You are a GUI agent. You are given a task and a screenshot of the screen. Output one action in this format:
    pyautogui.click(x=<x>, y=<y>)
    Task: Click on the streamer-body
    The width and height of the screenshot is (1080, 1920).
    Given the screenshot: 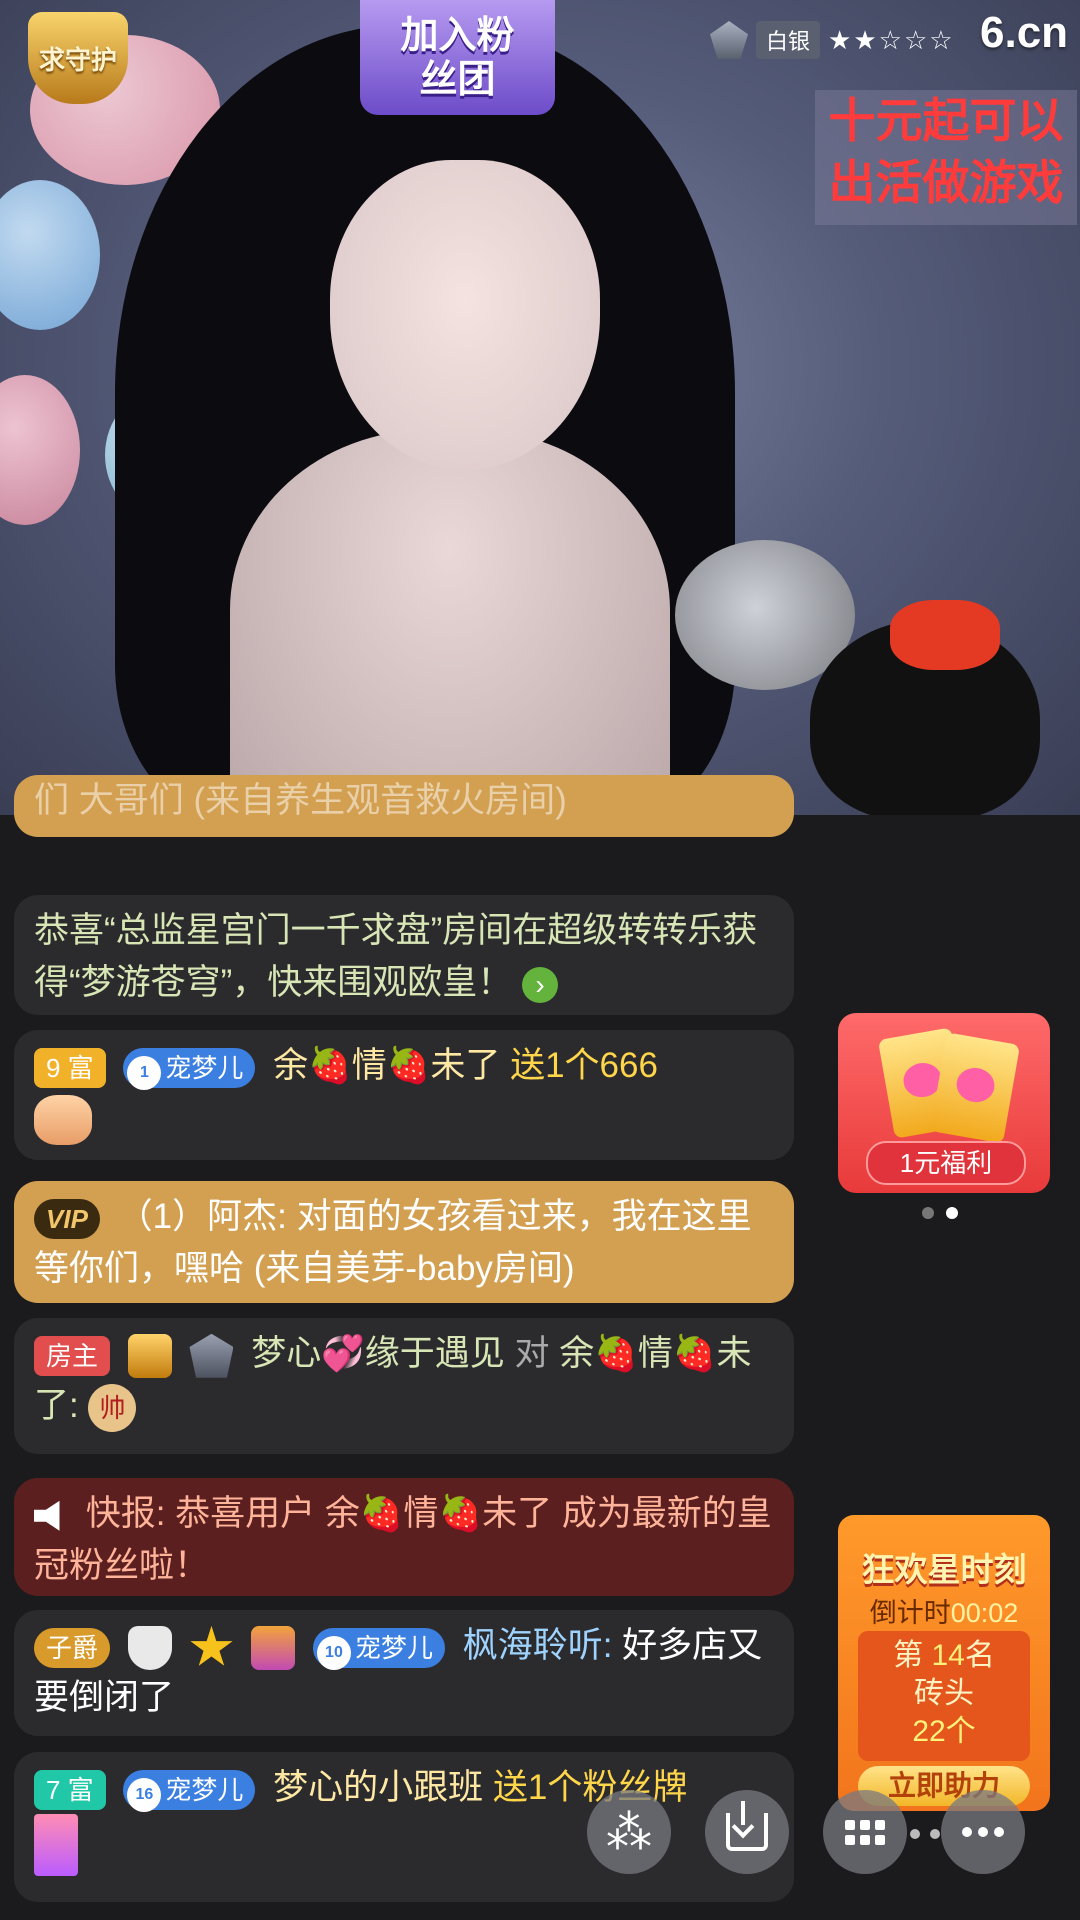 What is the action you would take?
    pyautogui.click(x=450, y=622)
    